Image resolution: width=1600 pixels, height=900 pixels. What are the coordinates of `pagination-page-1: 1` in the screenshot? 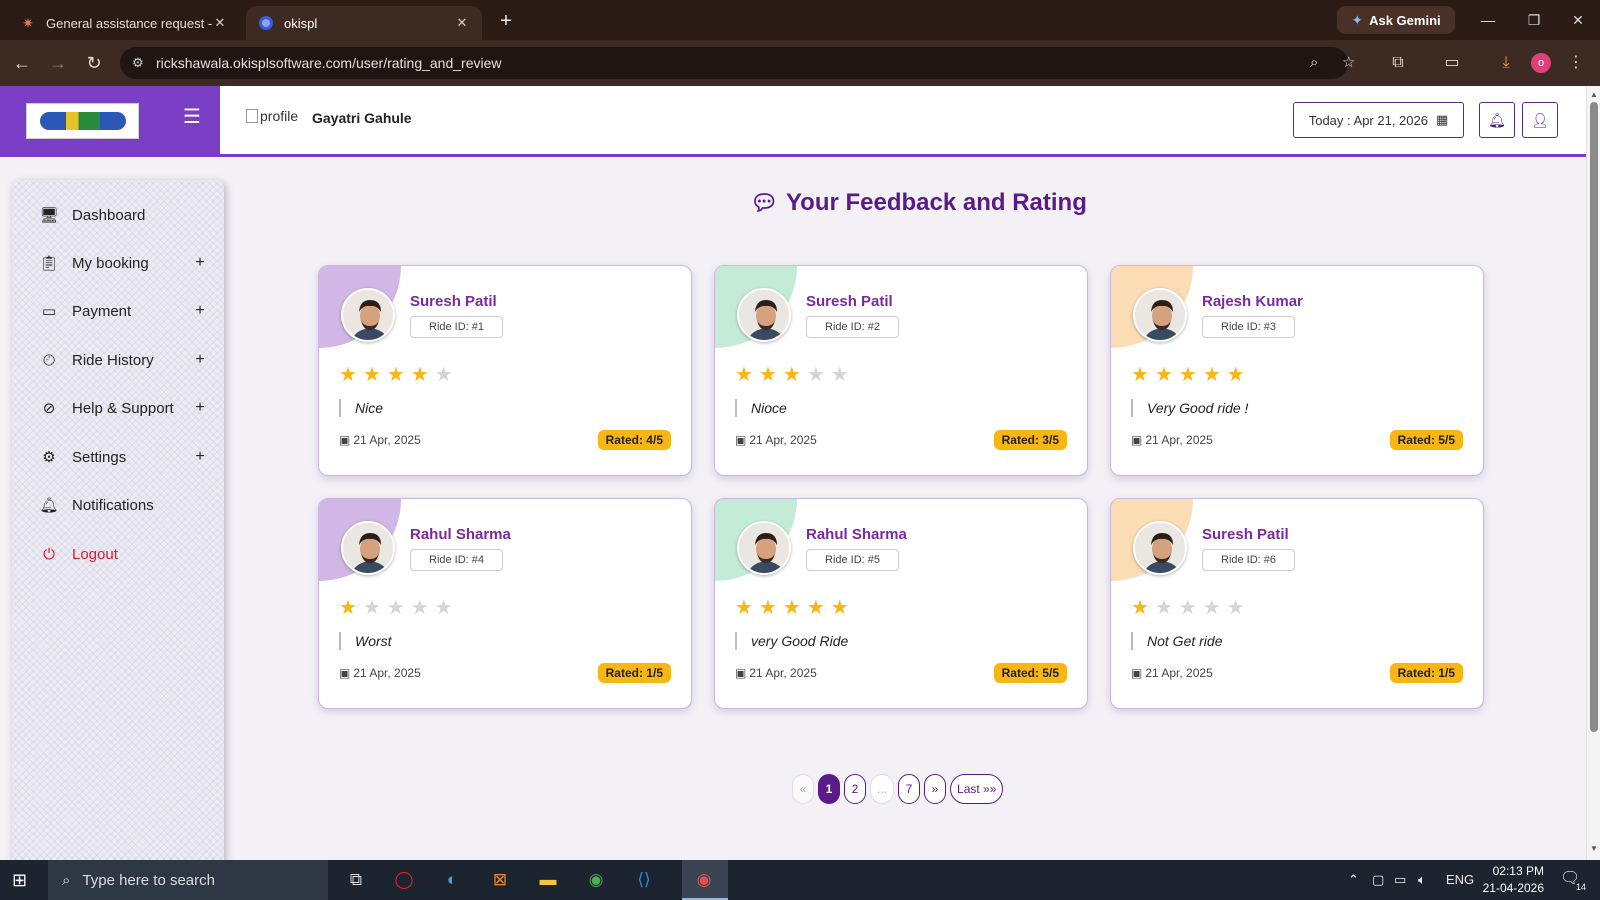 It's located at (829, 789).